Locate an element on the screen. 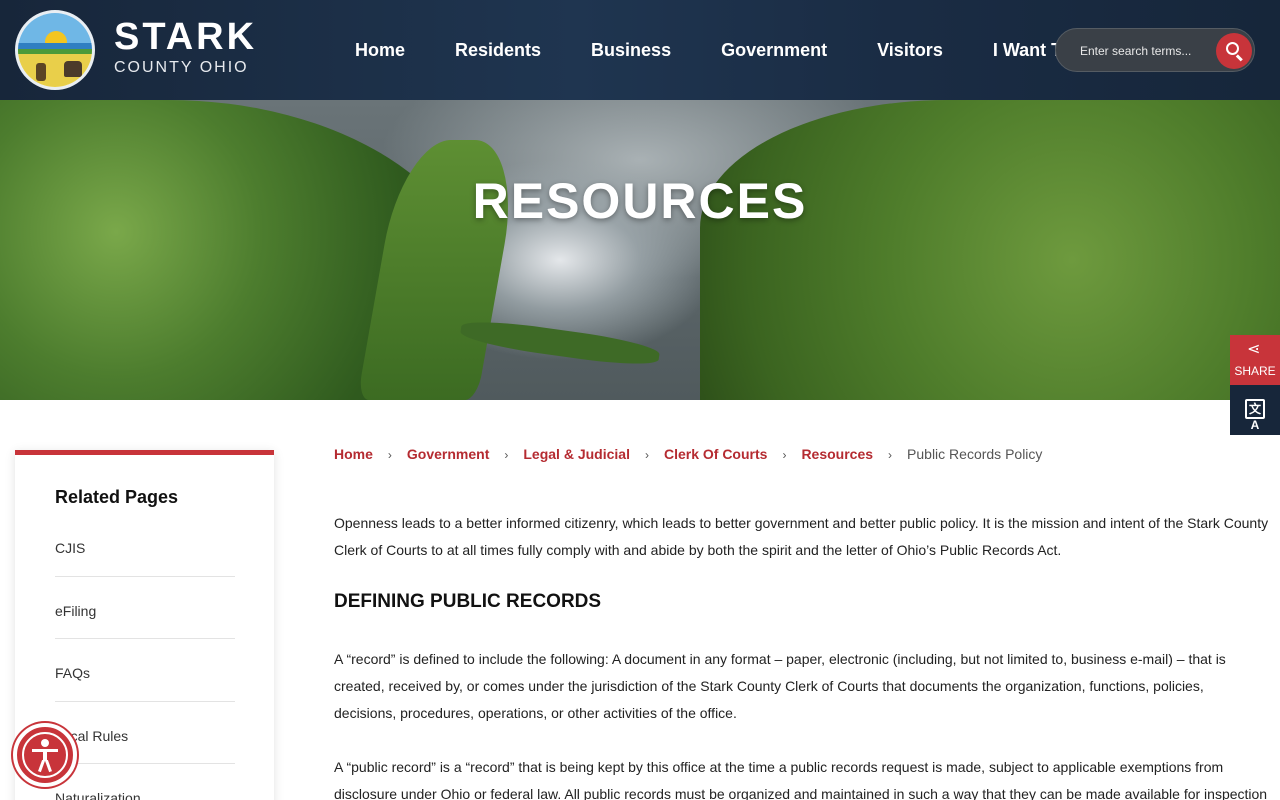  translate-icon: 文A is located at coordinates (1255, 415).